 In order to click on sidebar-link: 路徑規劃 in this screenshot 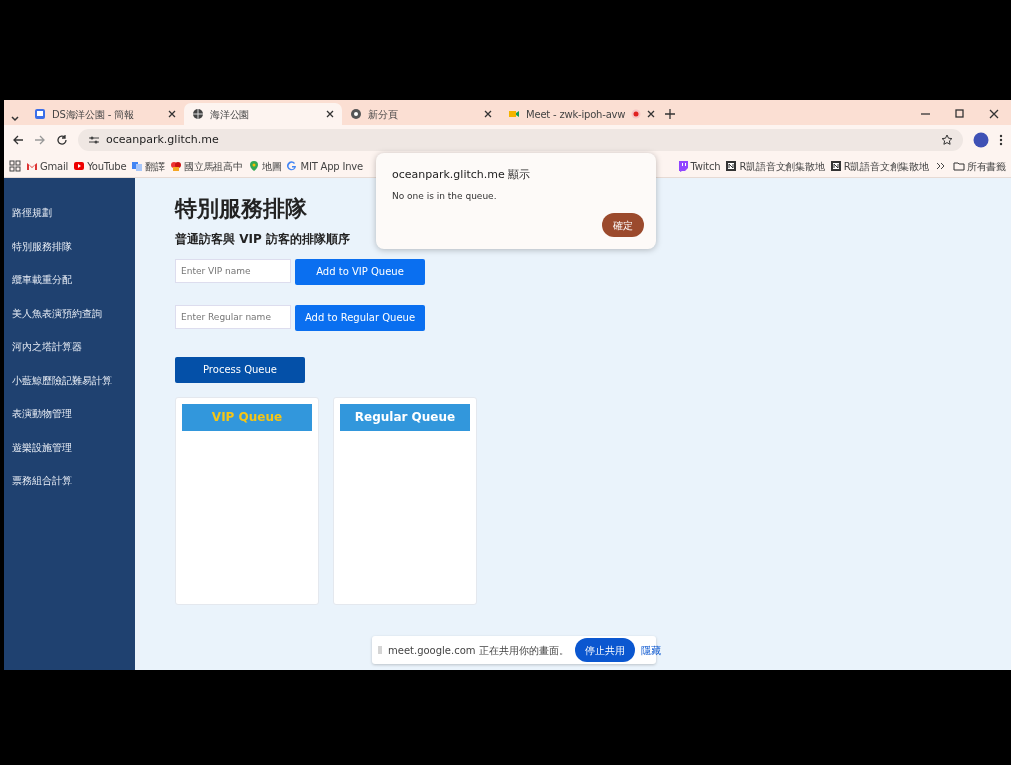, I will do `click(69, 213)`.